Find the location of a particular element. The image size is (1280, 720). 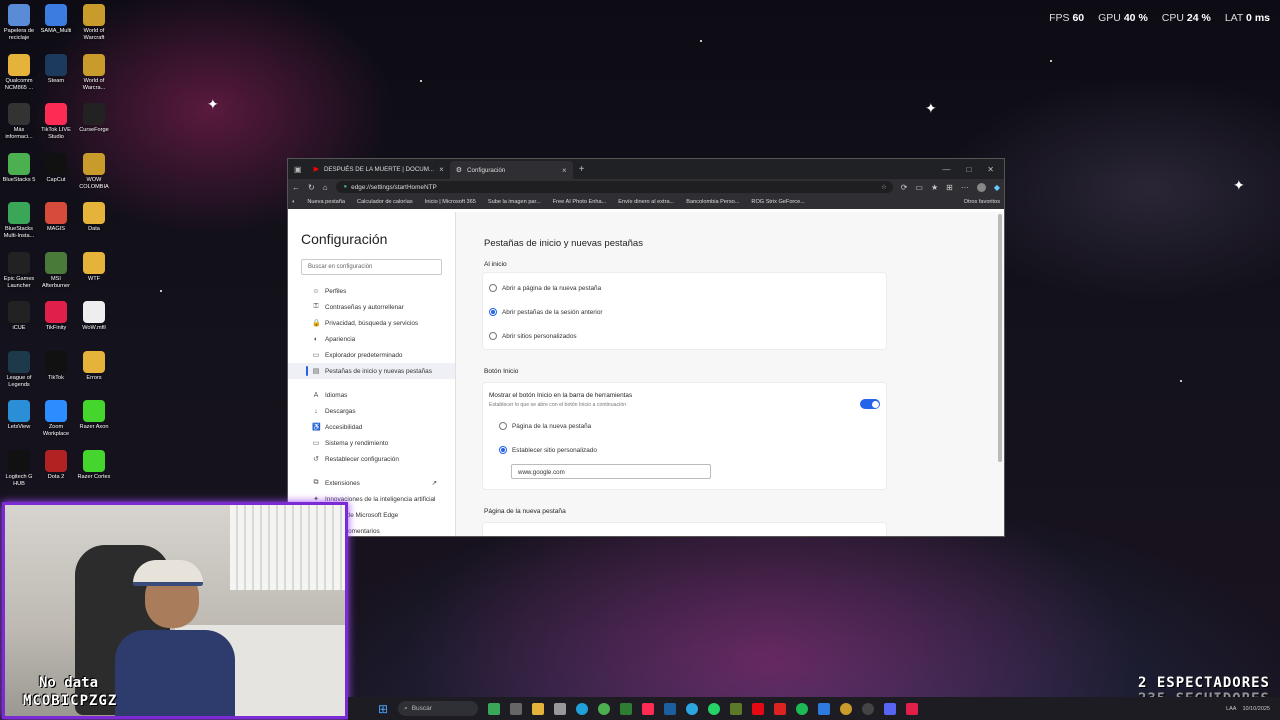

collections-icon: ⊞ is located at coordinates (949, 187).